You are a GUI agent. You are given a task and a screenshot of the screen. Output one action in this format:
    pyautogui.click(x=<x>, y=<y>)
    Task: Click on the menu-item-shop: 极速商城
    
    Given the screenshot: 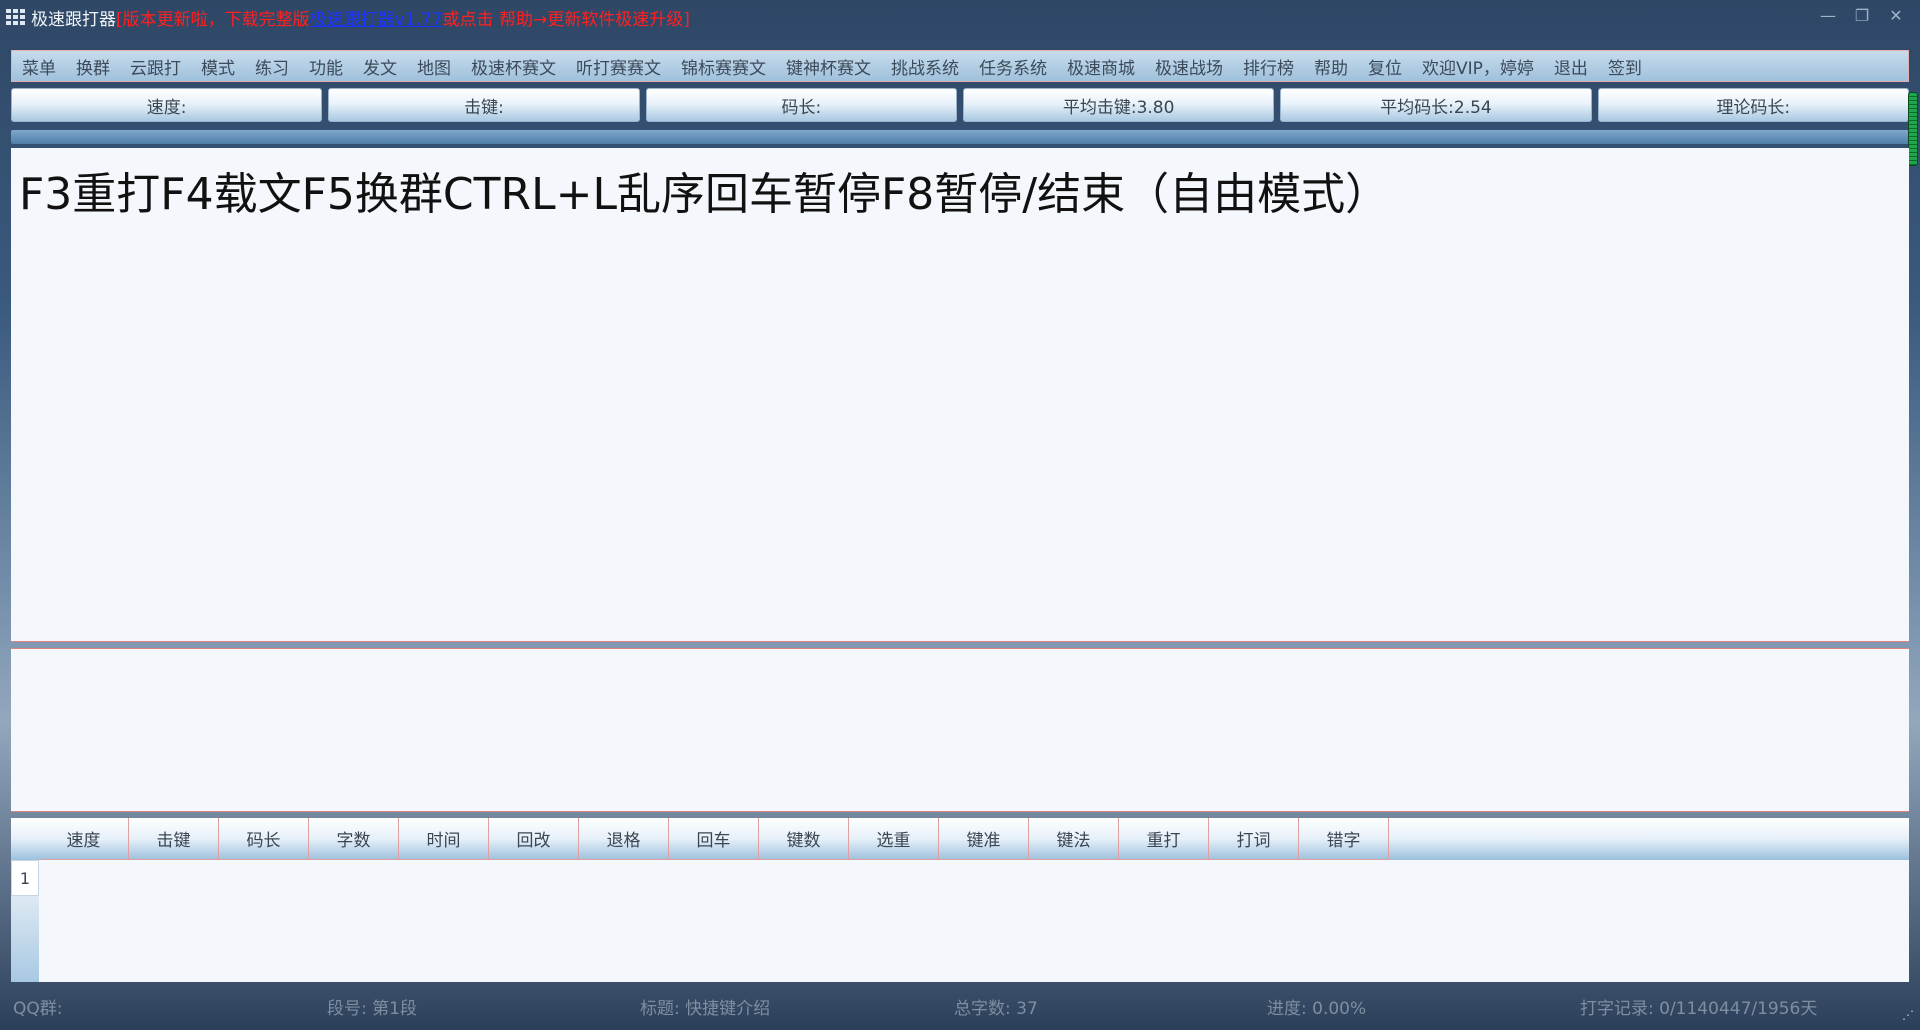 What is the action you would take?
    pyautogui.click(x=1101, y=66)
    